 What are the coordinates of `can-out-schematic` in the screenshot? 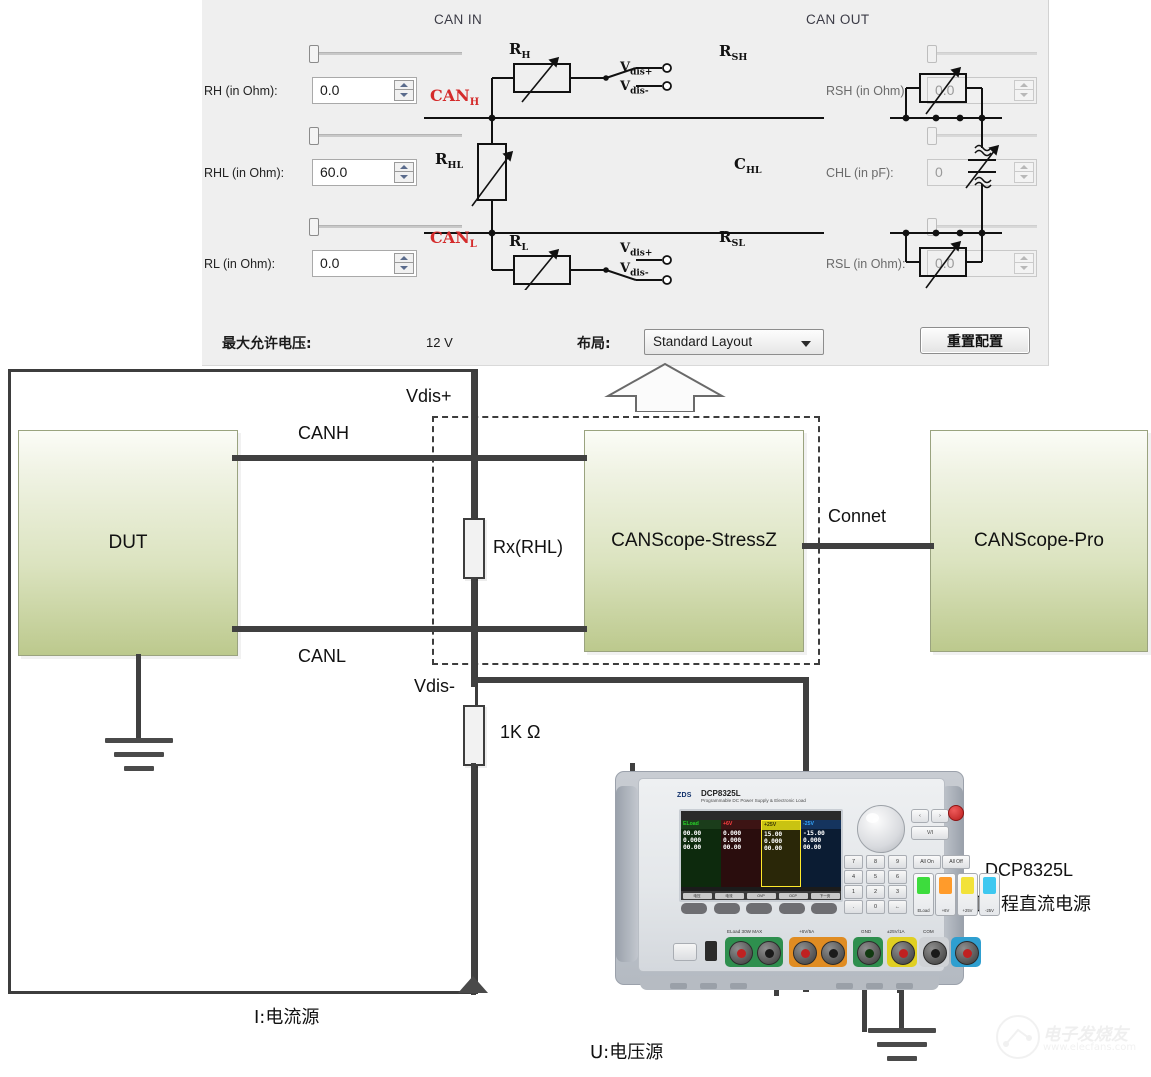 It's located at (946, 177).